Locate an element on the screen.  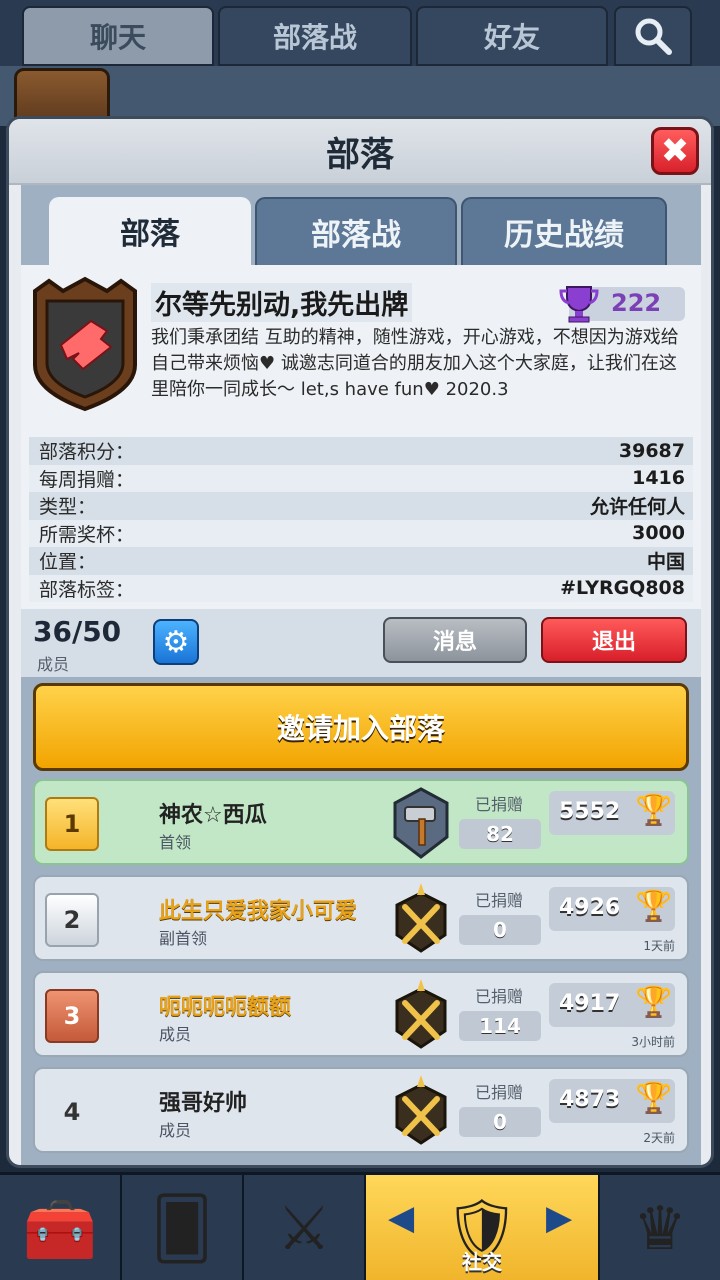
gear-icon: ⚙ is located at coordinates (176, 642).